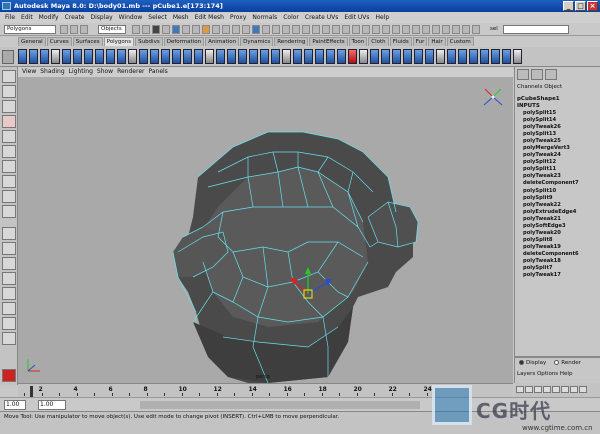  Describe the element at coordinates (8, 57) in the screenshot. I see `shelf-menu-icon` at that location.